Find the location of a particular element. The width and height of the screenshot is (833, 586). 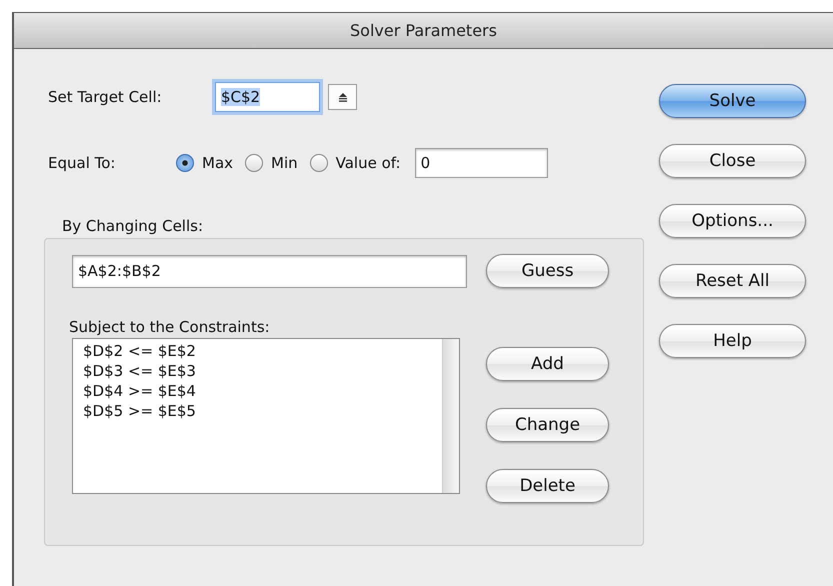

constraint-item: $D$3 <= $E$3 is located at coordinates (262, 371).